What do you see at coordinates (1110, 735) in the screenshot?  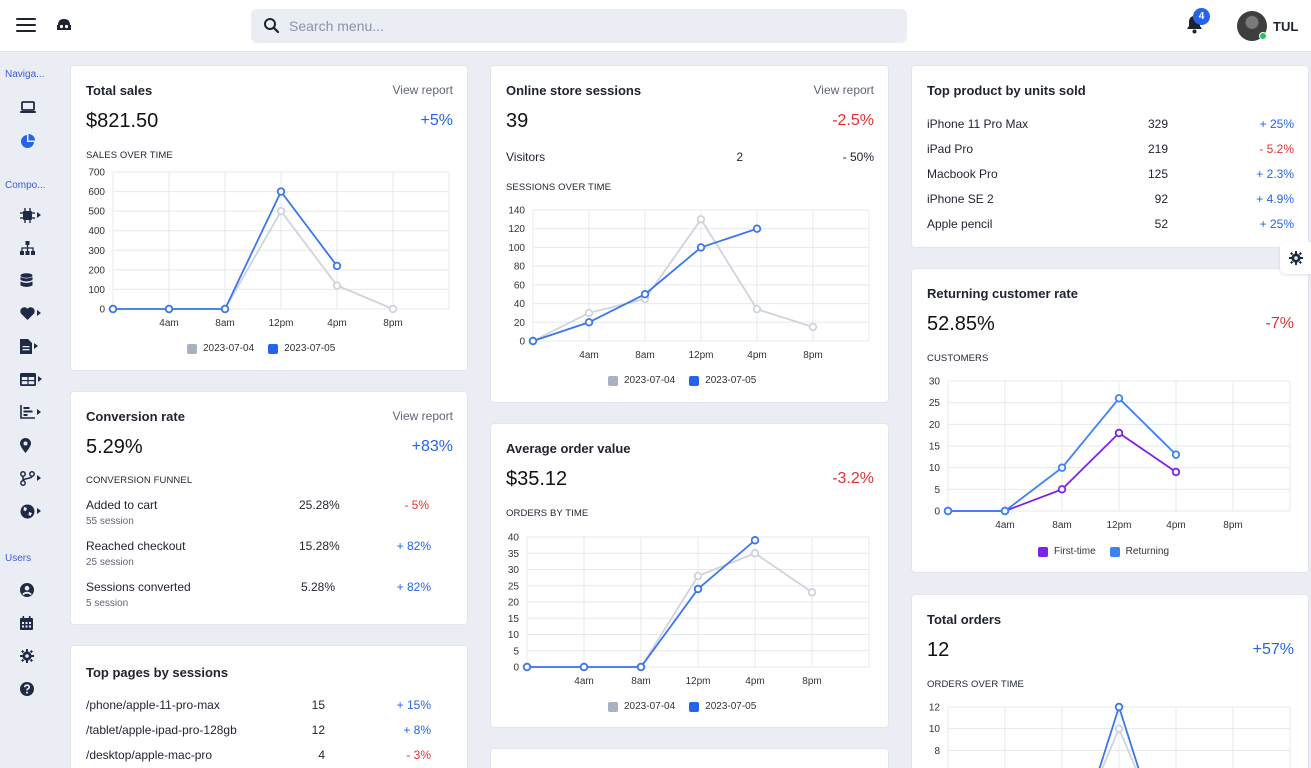 I see `orders-over-time-chart: 8 10 12` at bounding box center [1110, 735].